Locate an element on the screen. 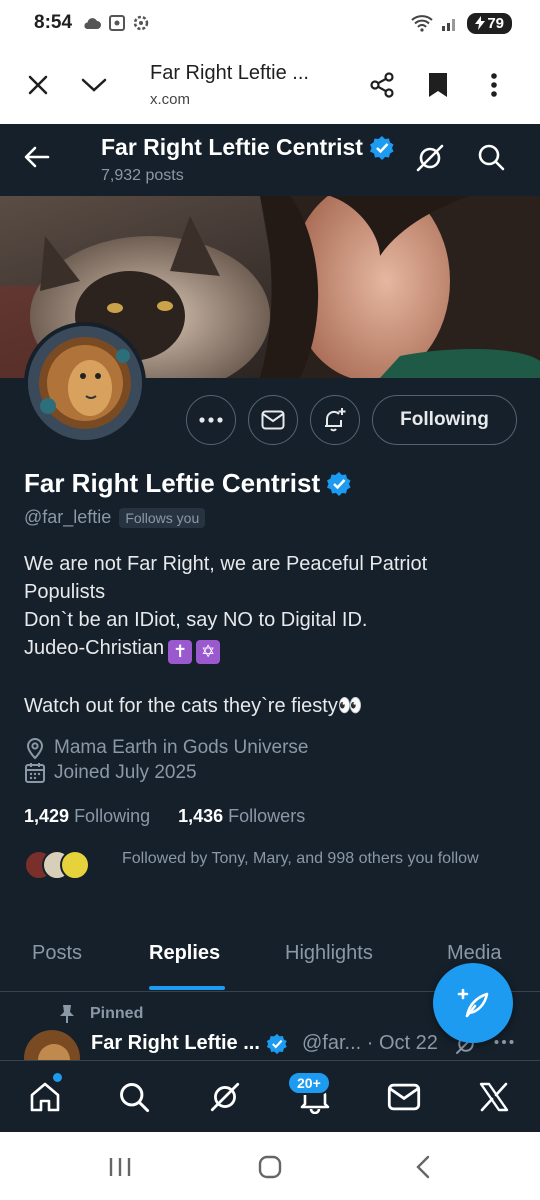 This screenshot has width=540, height=1200. nav-messages is located at coordinates (404, 1097).